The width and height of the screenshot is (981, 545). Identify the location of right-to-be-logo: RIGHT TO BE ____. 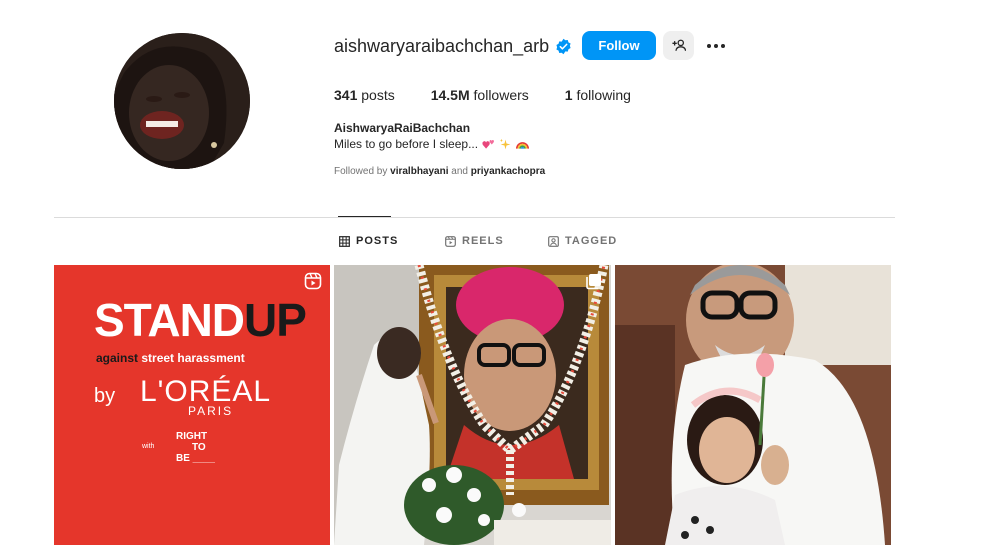
(195, 447).